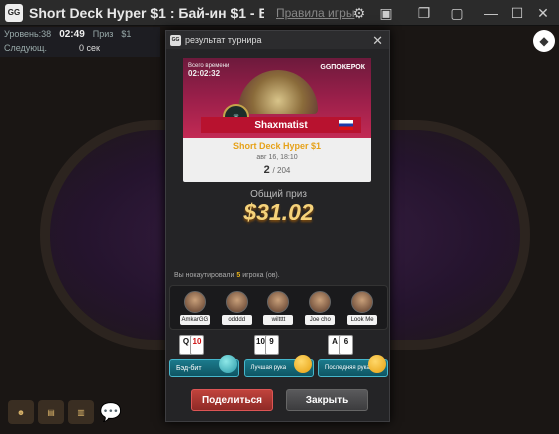 This screenshot has height=434, width=559. I want to click on card: 10, so click(197, 345).